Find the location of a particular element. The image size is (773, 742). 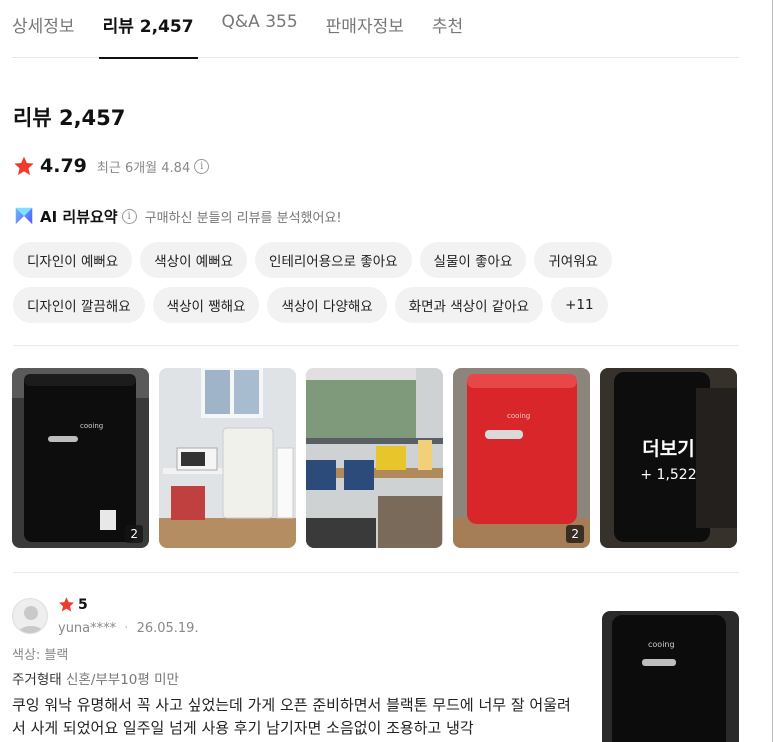

tab-seller-info: 판매자정보 is located at coordinates (365, 29).